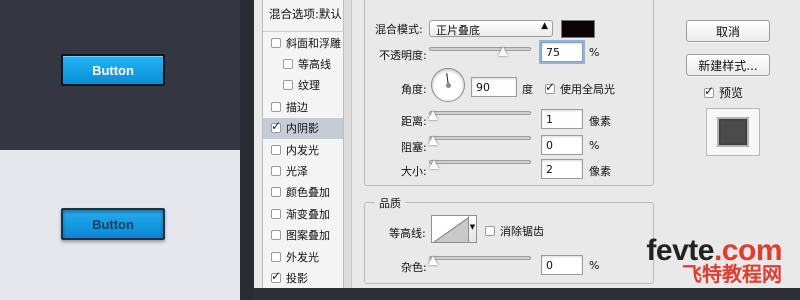 This screenshot has width=800, height=300. I want to click on style-item-label: 颜色叠加, so click(308, 193).